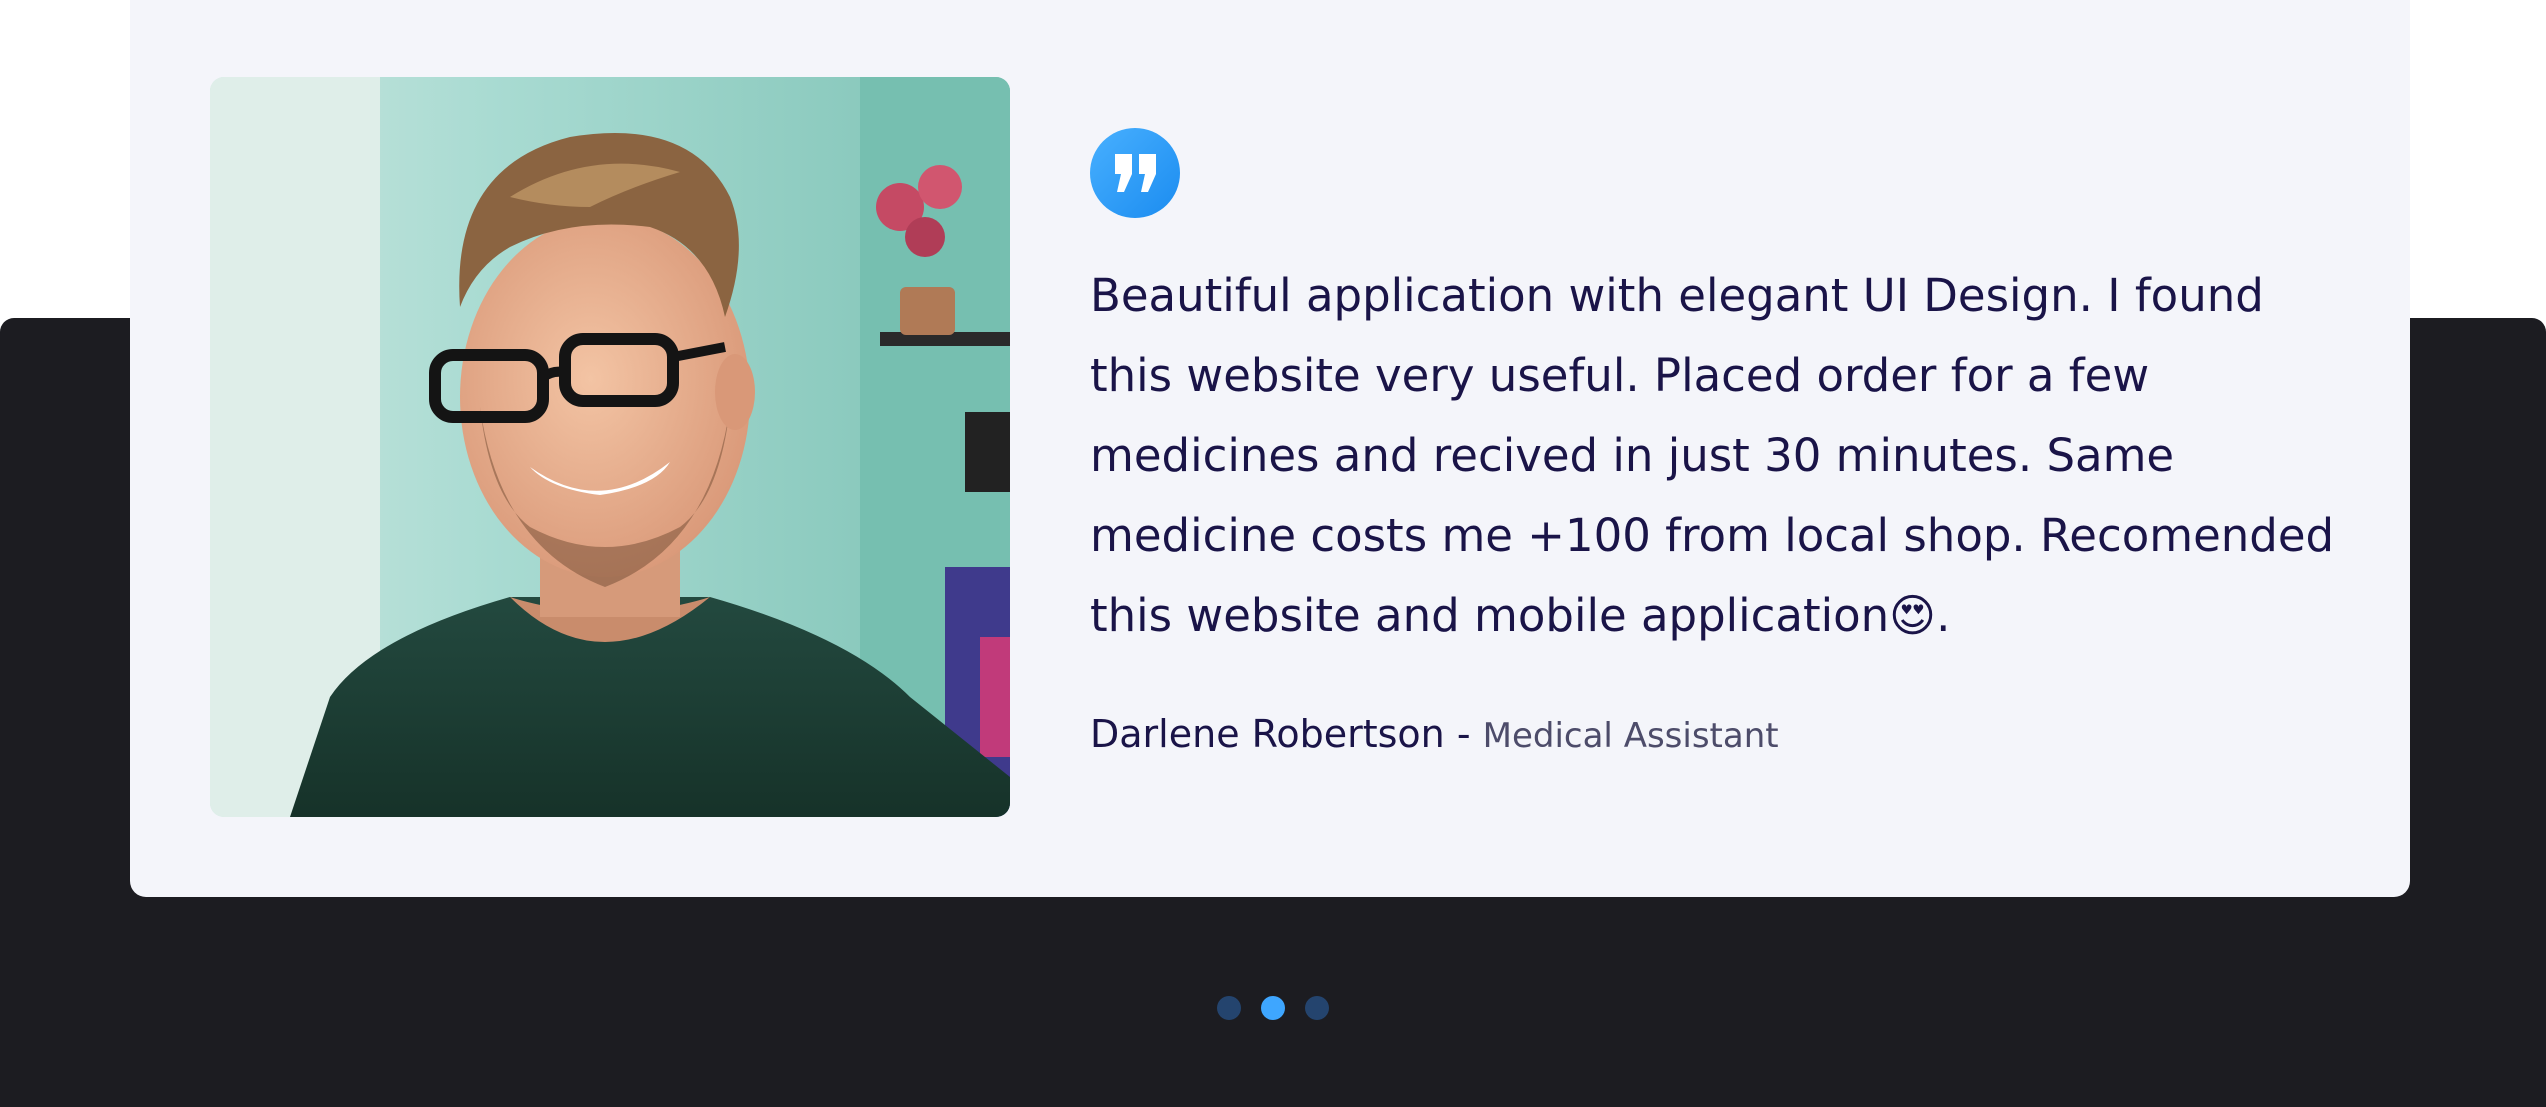 The width and height of the screenshot is (2546, 1107). Describe the element at coordinates (1135, 173) in the screenshot. I see `quote-icon` at that location.